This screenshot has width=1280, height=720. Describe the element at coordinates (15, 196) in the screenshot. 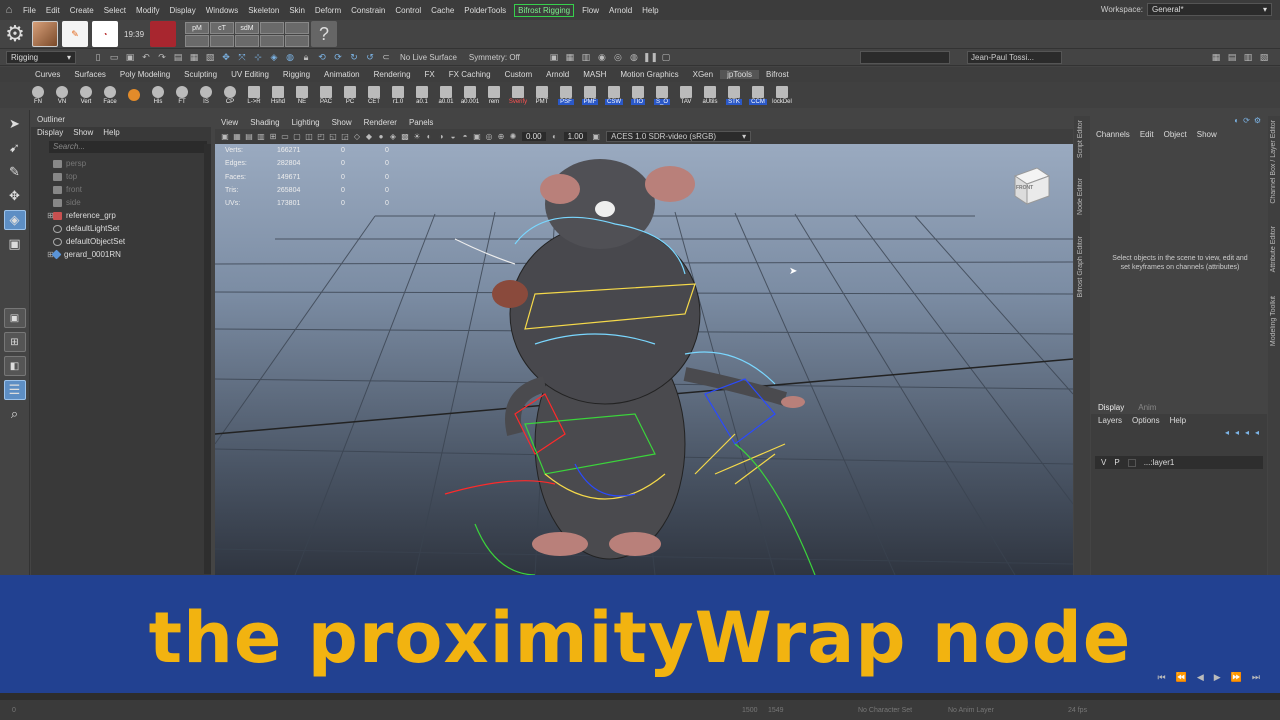

I see `move-tool-icon: ✥` at that location.